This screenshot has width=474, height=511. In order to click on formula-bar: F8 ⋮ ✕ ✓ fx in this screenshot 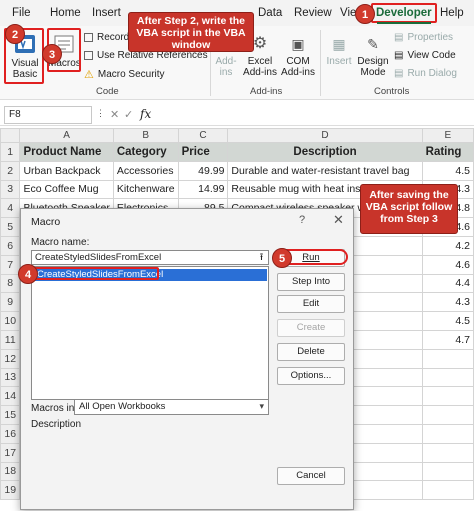, I will do `click(237, 115)`.